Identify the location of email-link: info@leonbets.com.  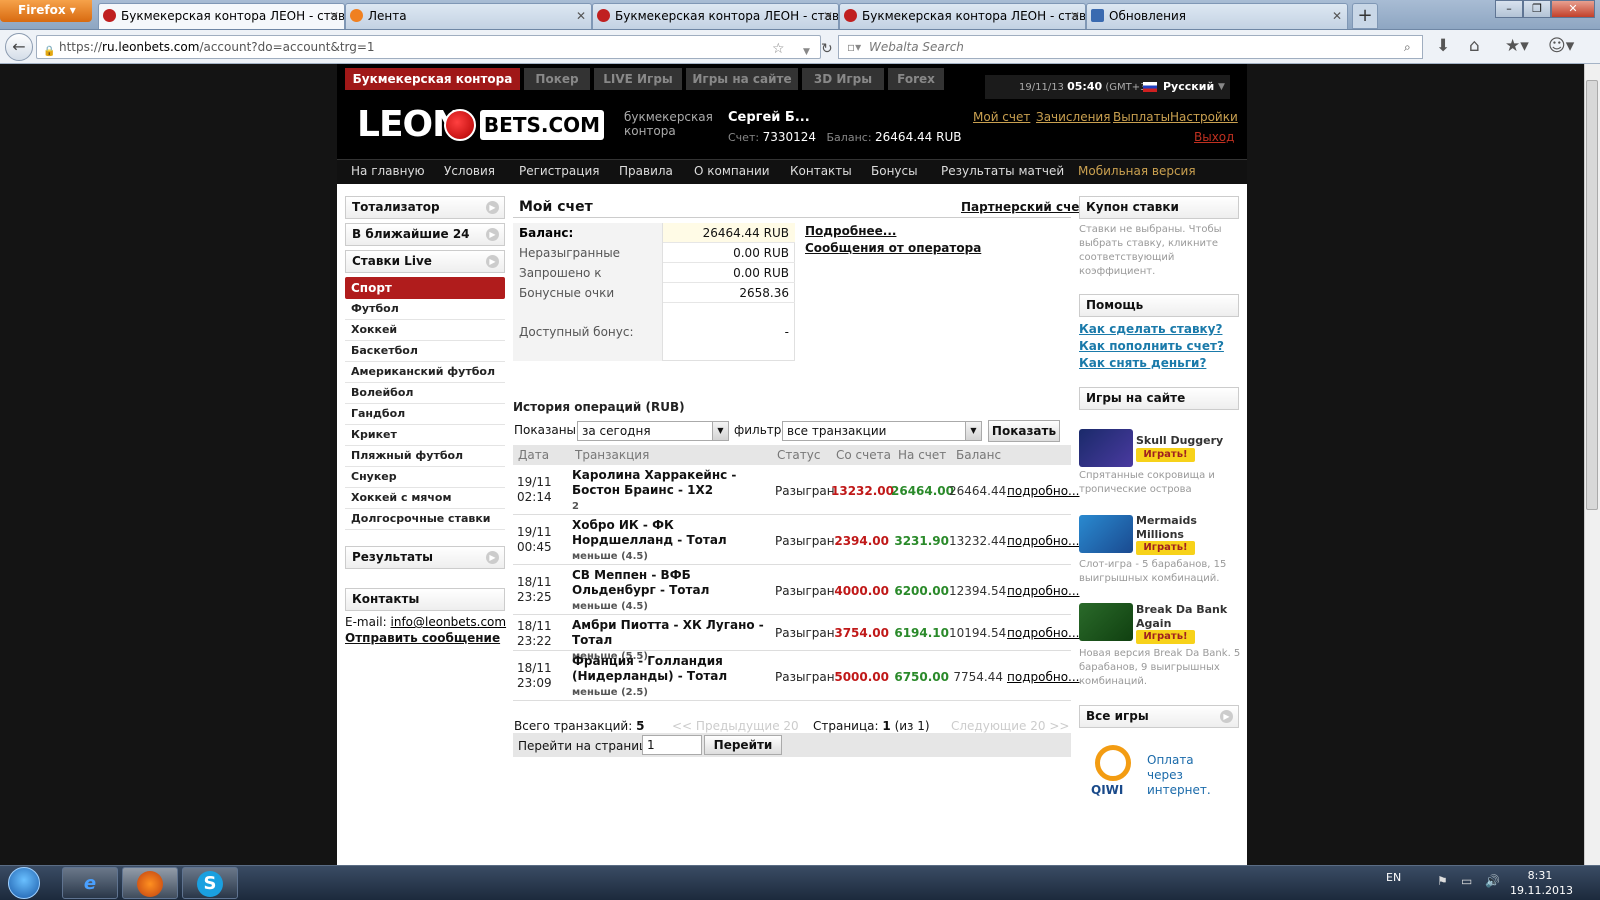
(449, 622).